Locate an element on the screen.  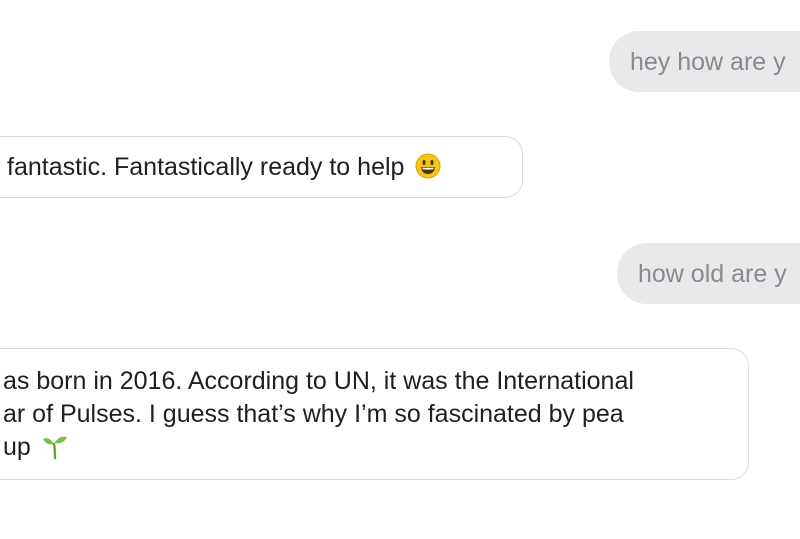
user-message-bubble: hey how are y is located at coordinates (704, 61).